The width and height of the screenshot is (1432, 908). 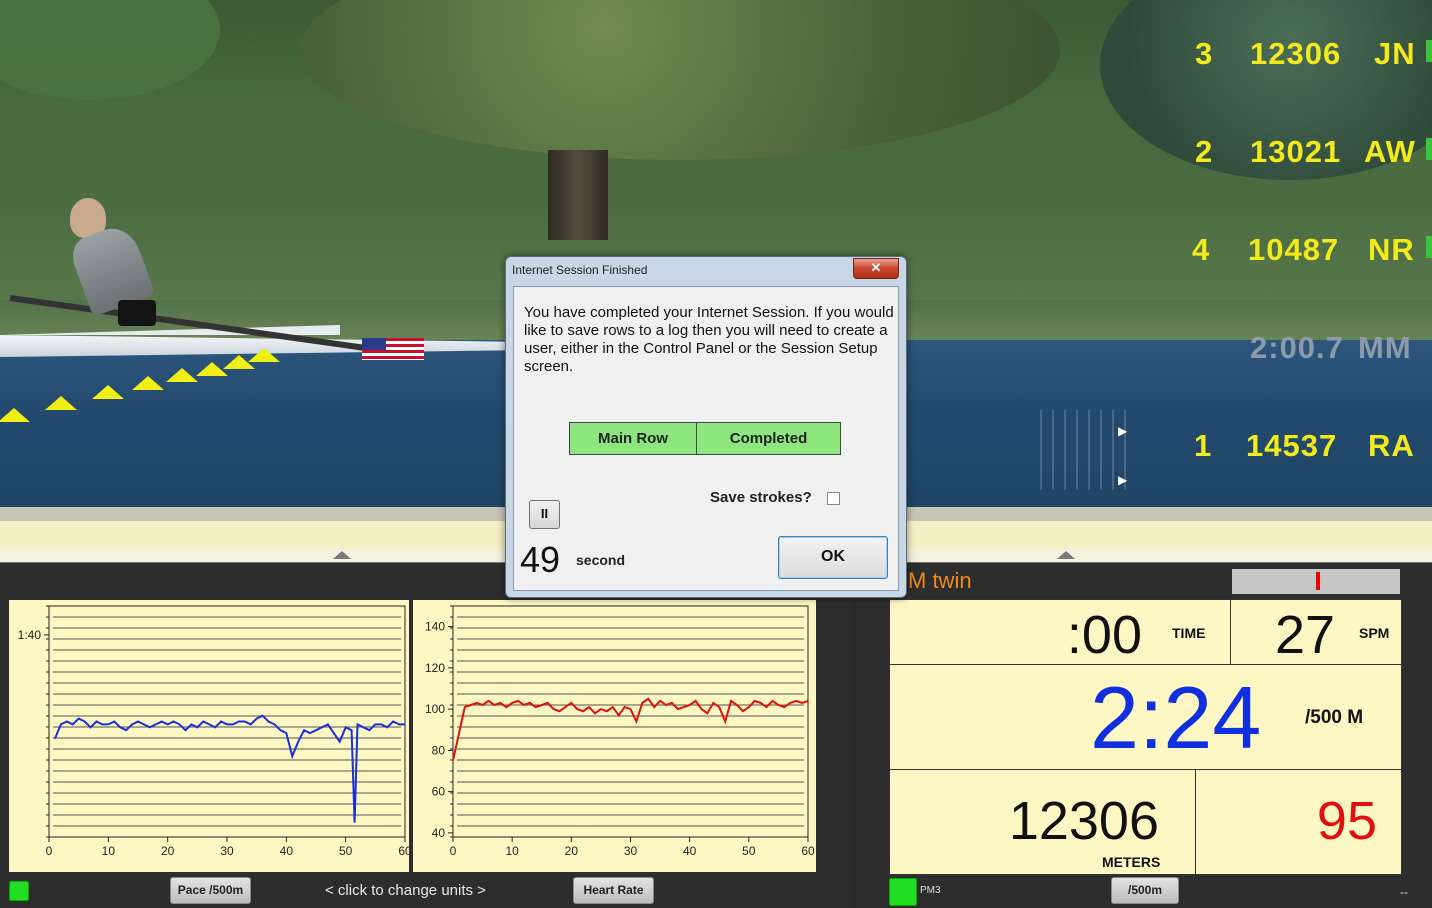 What do you see at coordinates (1203, 445) in the screenshot?
I see `leaderboard-place: 1` at bounding box center [1203, 445].